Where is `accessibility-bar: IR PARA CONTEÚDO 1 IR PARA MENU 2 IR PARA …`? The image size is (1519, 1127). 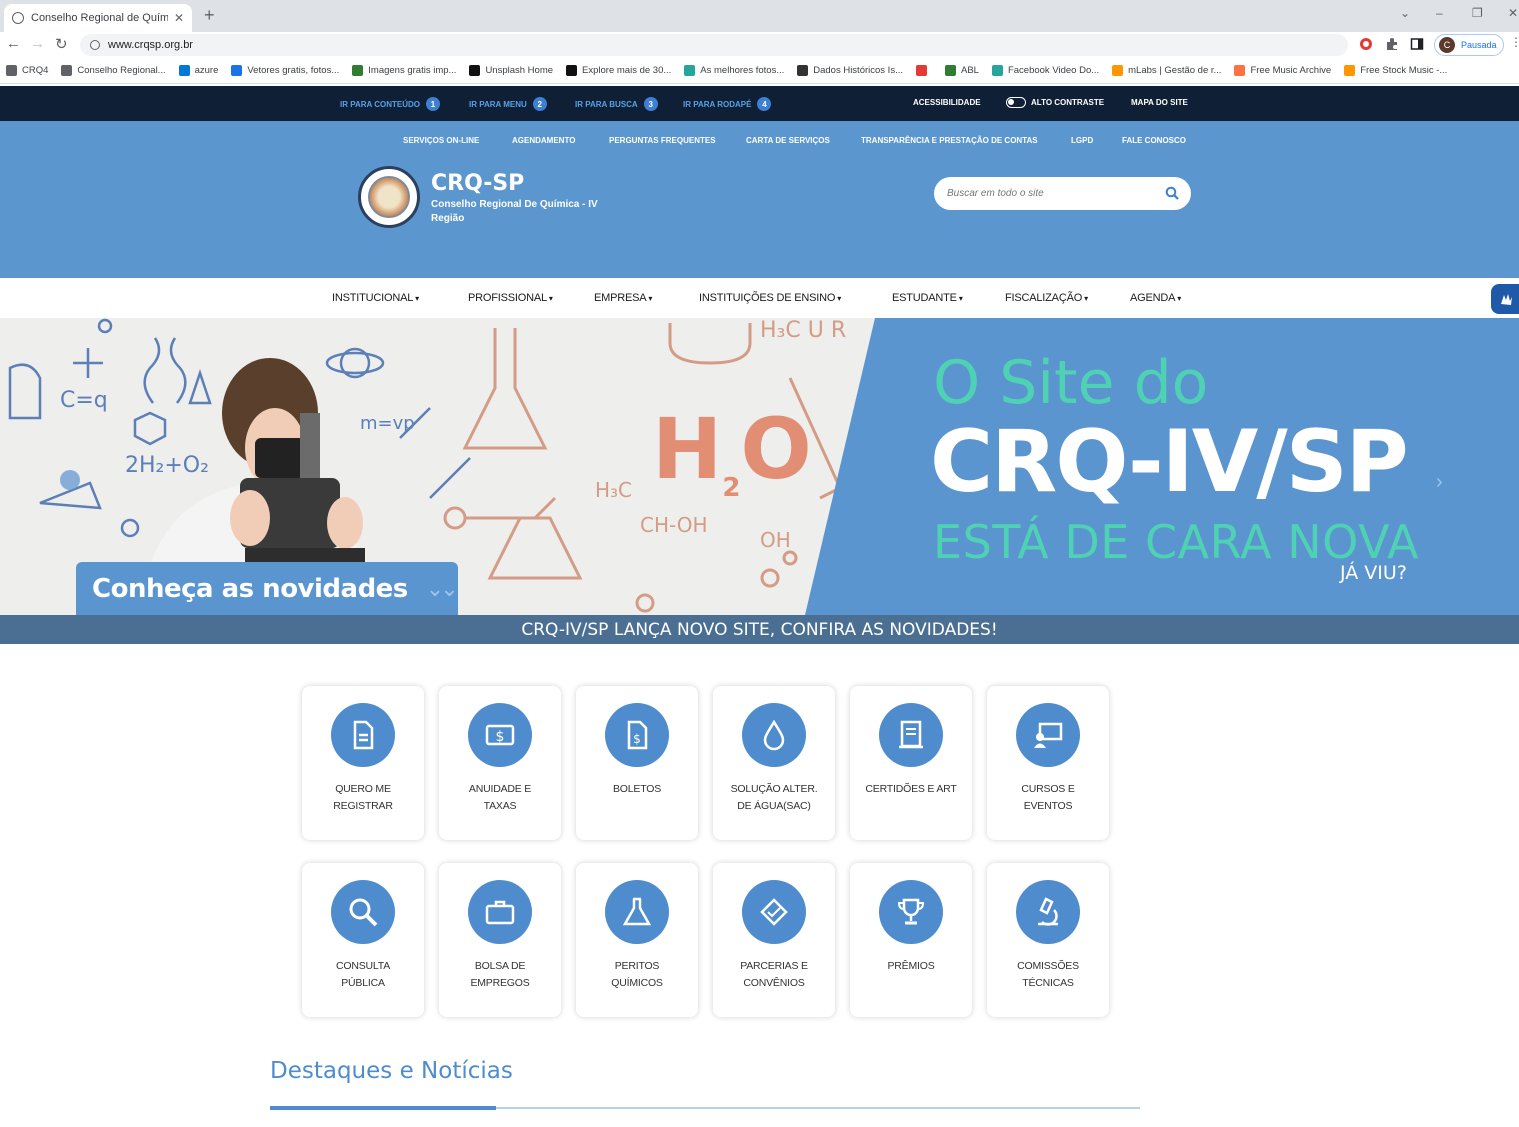
accessibility-bar: IR PARA CONTEÚDO 1 IR PARA MENU 2 IR PARA … is located at coordinates (759, 103).